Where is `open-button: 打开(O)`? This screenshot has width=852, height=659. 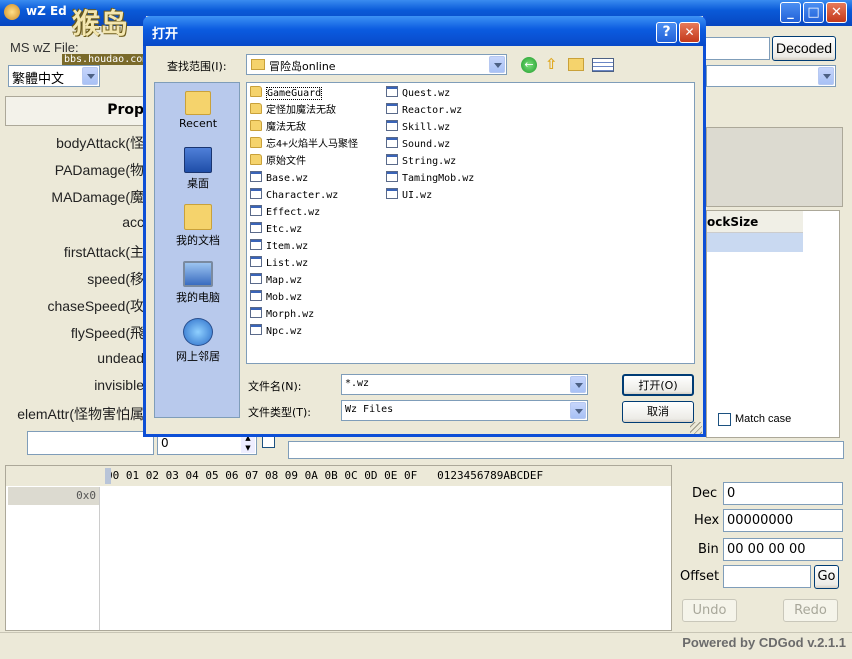
open-button: 打开(O) is located at coordinates (658, 385).